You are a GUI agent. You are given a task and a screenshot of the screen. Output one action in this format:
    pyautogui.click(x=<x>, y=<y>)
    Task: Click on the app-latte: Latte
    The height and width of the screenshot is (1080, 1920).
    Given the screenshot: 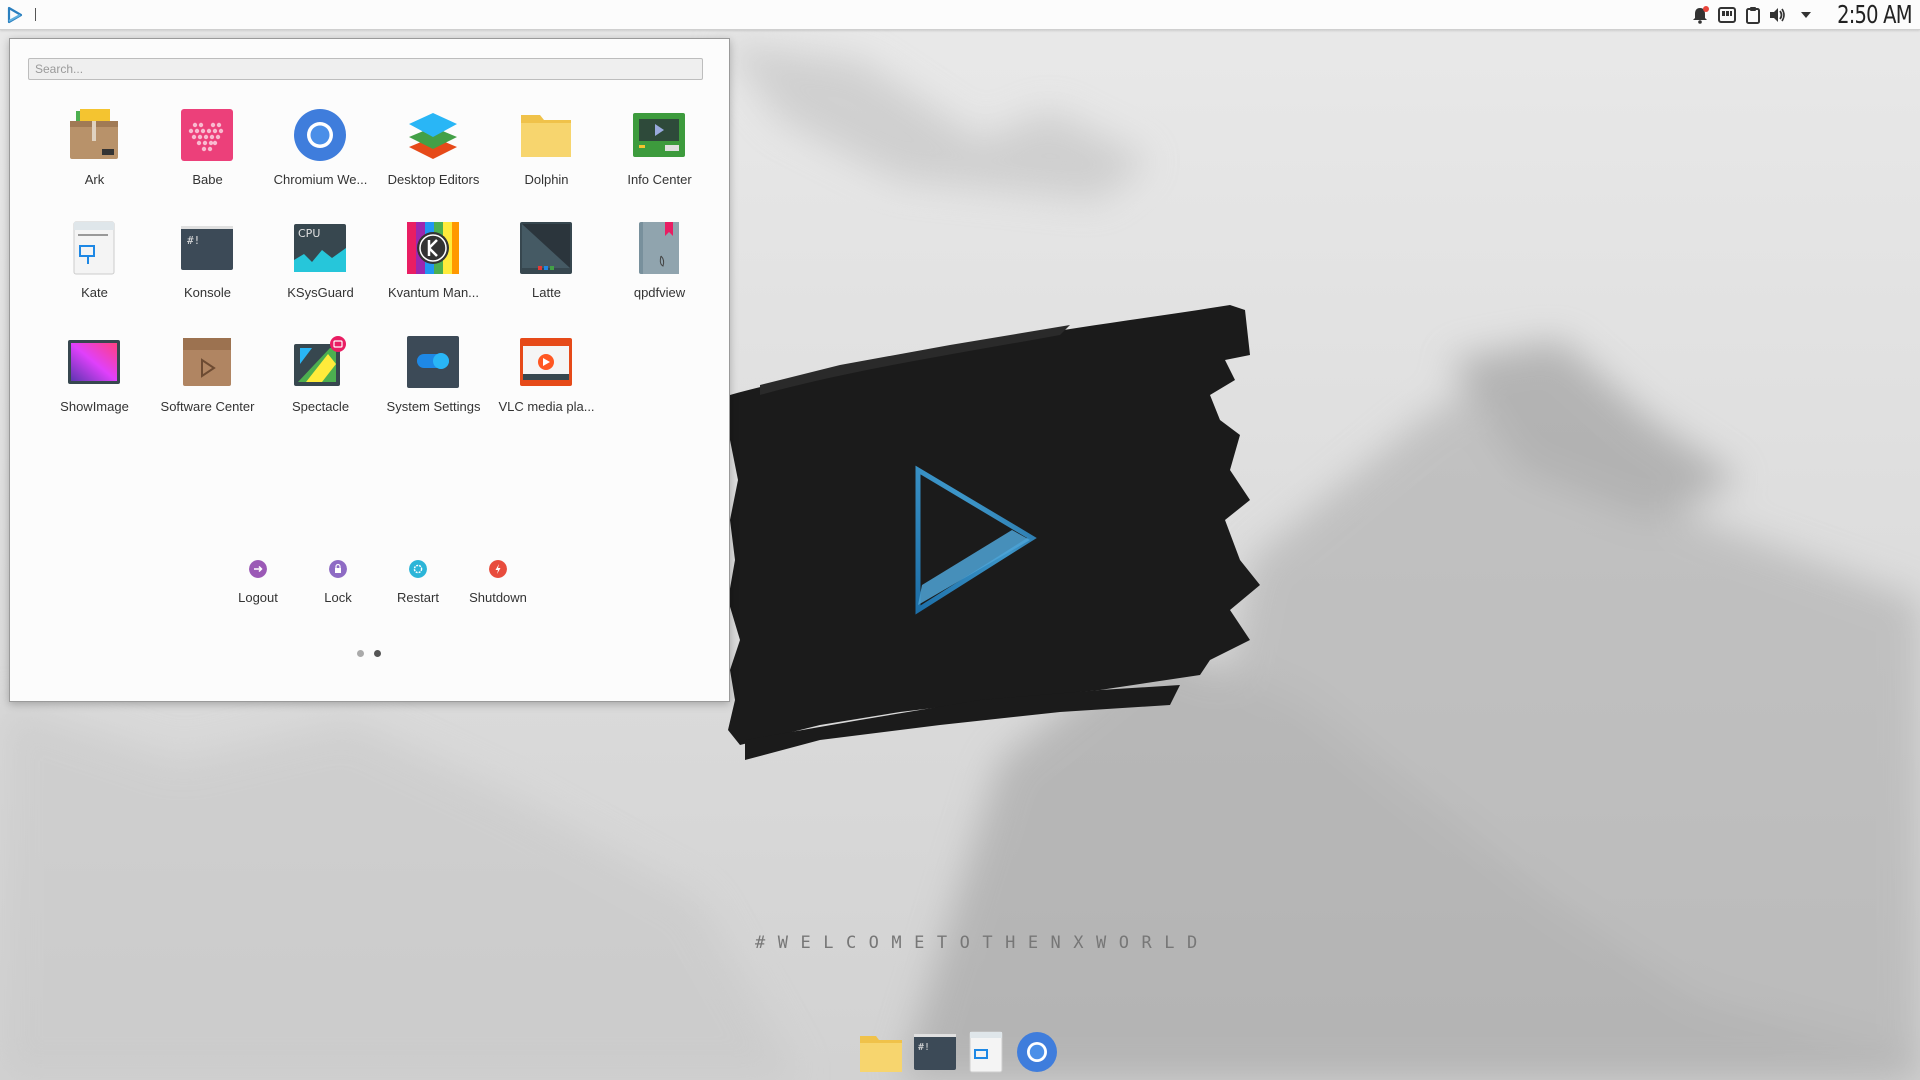 What is the action you would take?
    pyautogui.click(x=546, y=270)
    